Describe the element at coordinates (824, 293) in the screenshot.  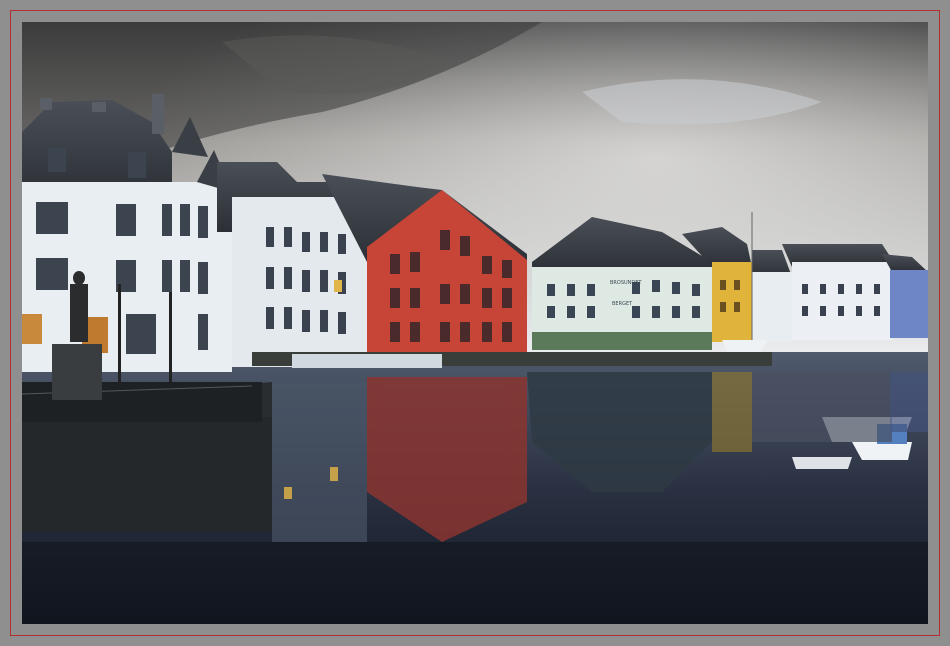
I see `right-white-buildings` at that location.